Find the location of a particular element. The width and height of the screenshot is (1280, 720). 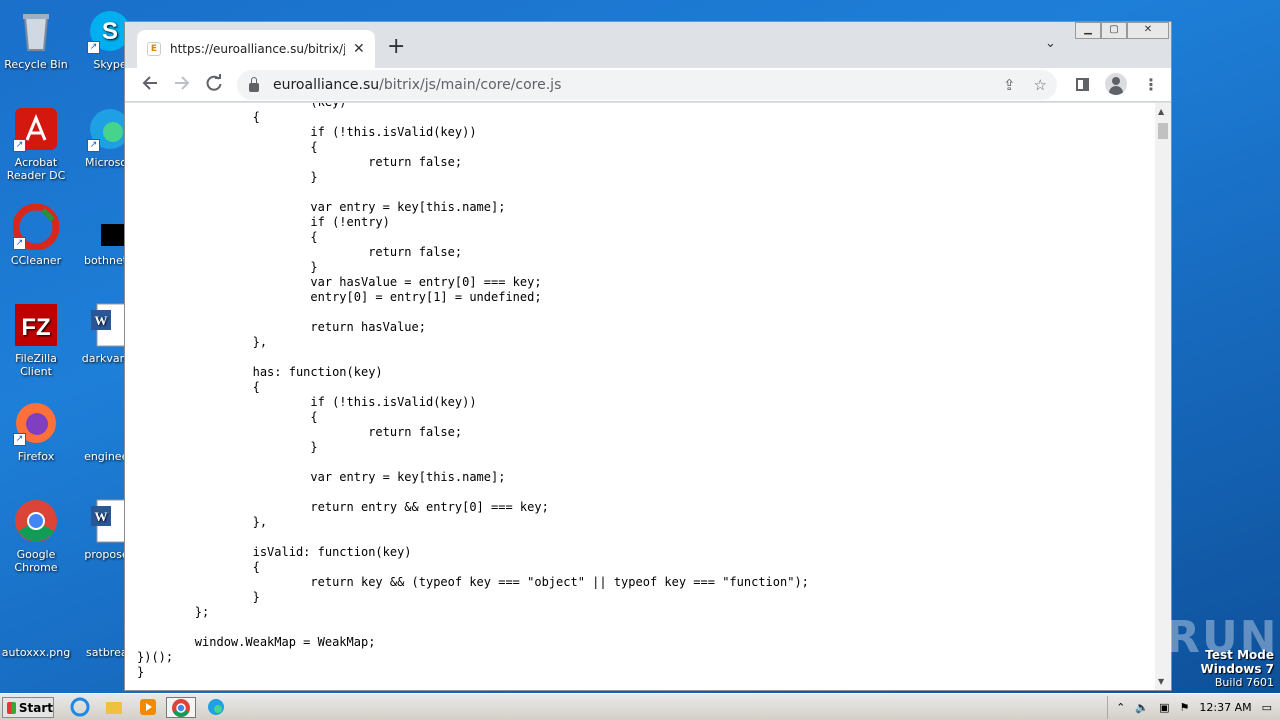

tab-search-button: ⌄ is located at coordinates (1050, 43).